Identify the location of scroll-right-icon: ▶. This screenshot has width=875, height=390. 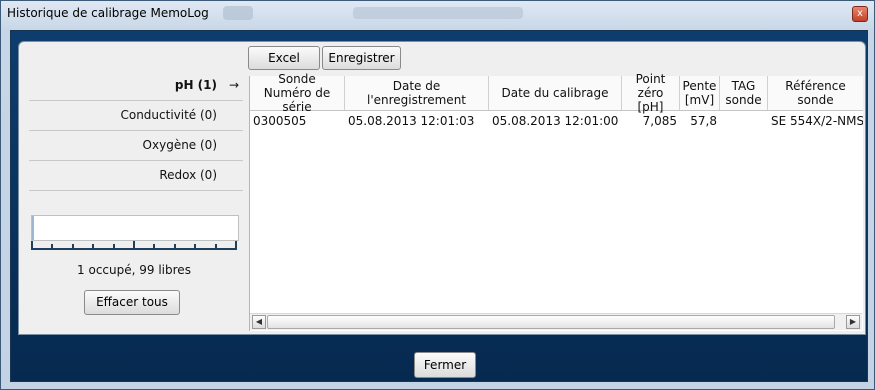
(853, 322).